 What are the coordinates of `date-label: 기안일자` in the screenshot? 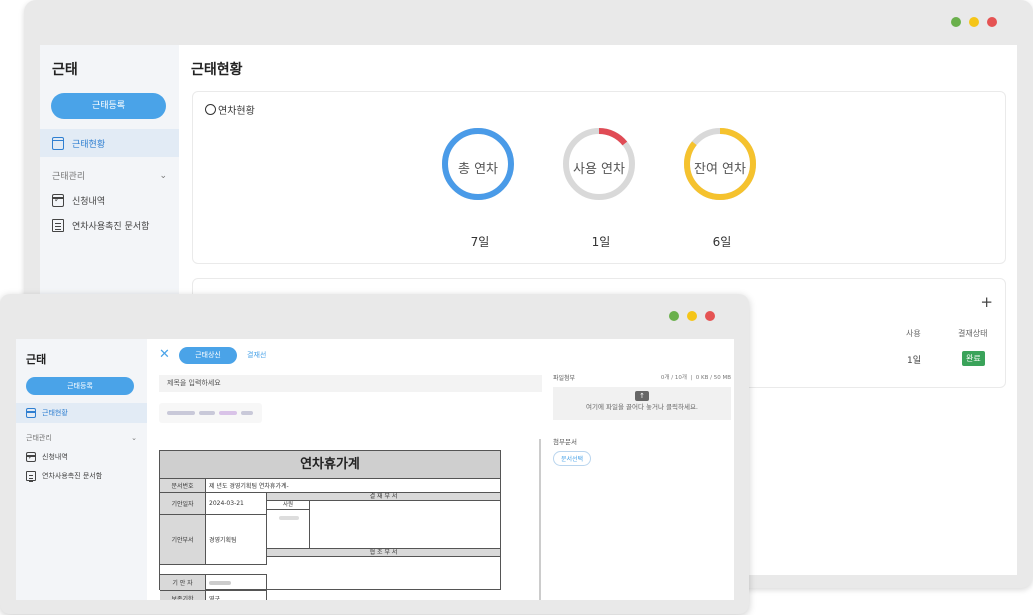 It's located at (183, 503).